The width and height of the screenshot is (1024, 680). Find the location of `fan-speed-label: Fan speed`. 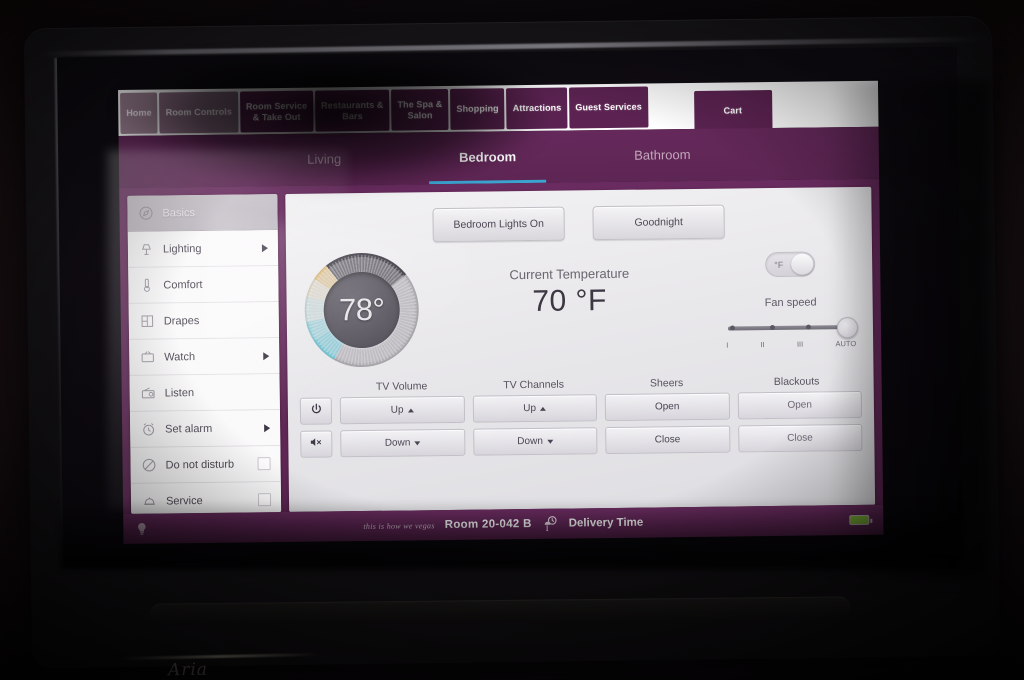

fan-speed-label: Fan speed is located at coordinates (790, 303).